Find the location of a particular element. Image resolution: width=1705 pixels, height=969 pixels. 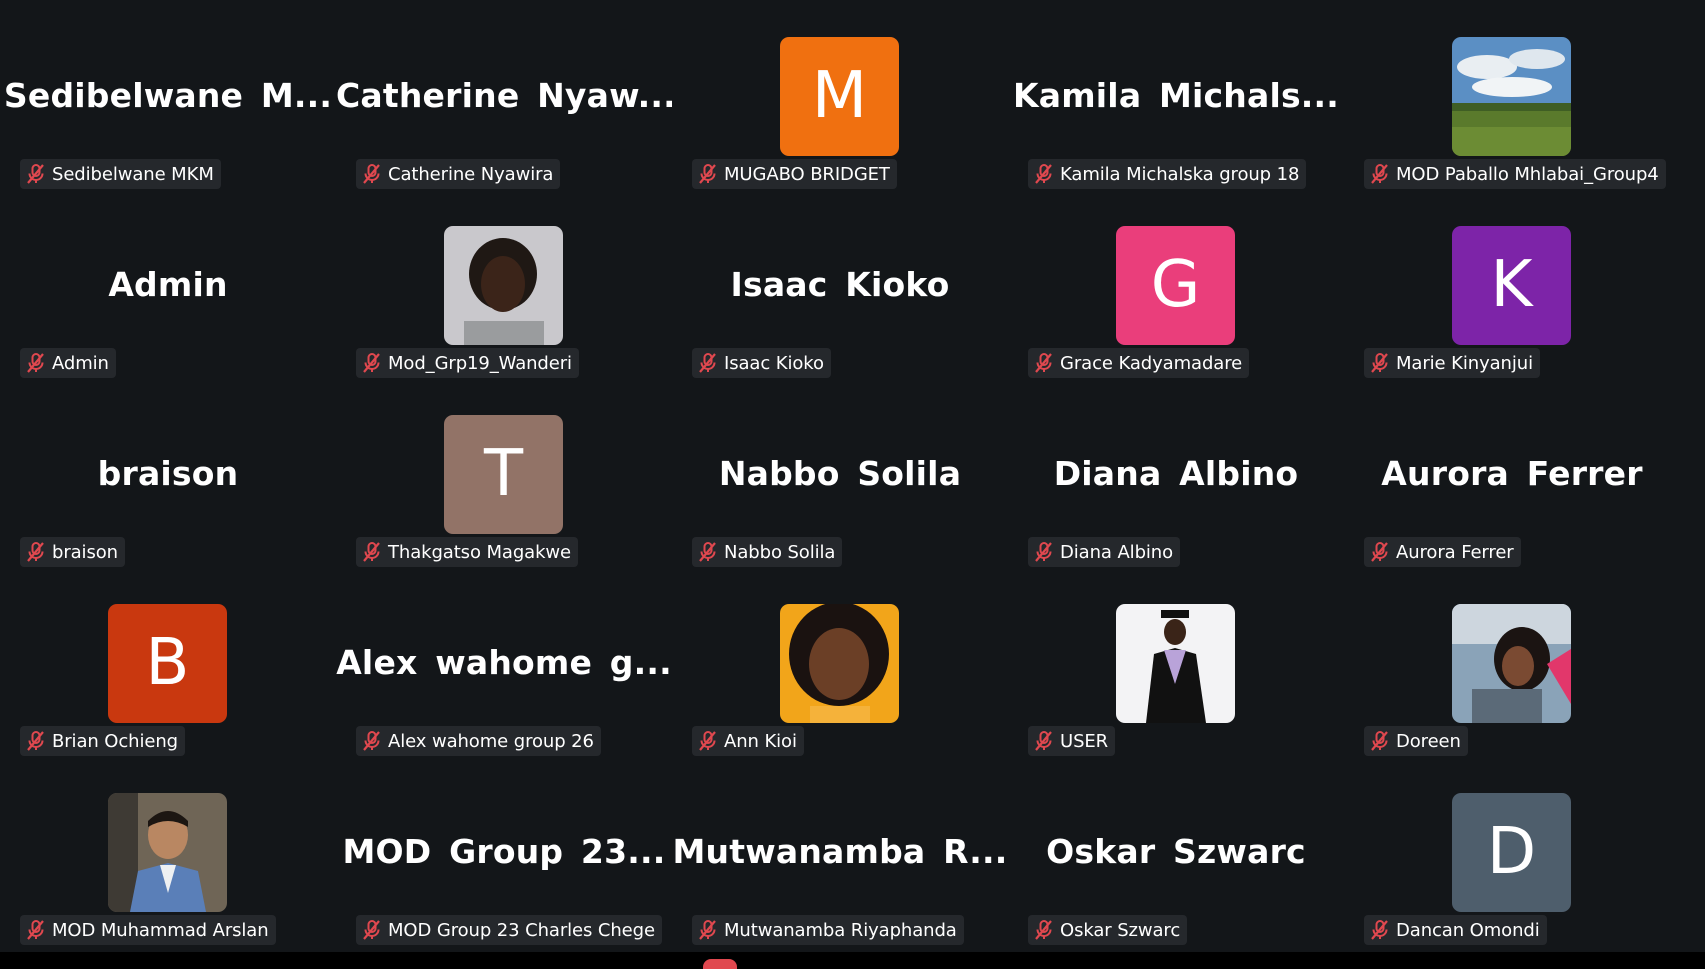

participant-tile: Mutwanamba R... Mutwanamba Riyaphanda is located at coordinates (840, 850).